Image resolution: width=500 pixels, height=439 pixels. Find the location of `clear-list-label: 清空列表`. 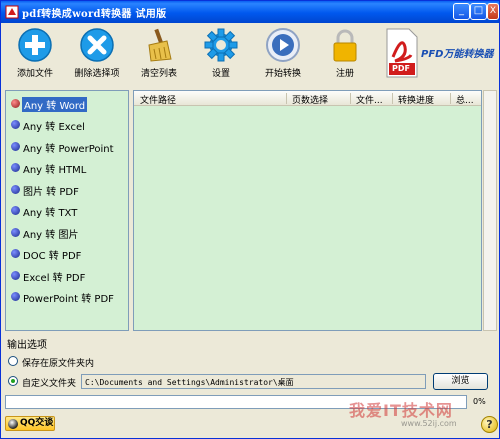

clear-list-label: 清空列表 is located at coordinates (158, 74).